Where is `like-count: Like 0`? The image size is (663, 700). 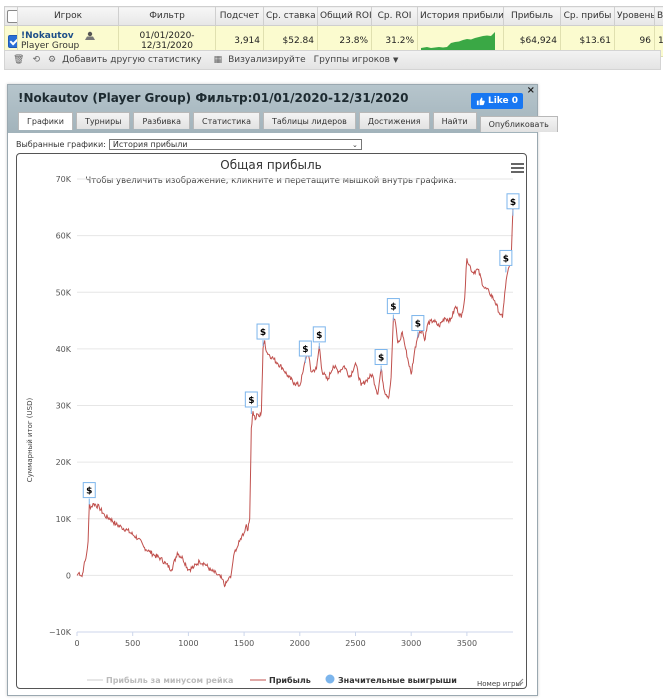
like-count: Like 0 is located at coordinates (503, 101).